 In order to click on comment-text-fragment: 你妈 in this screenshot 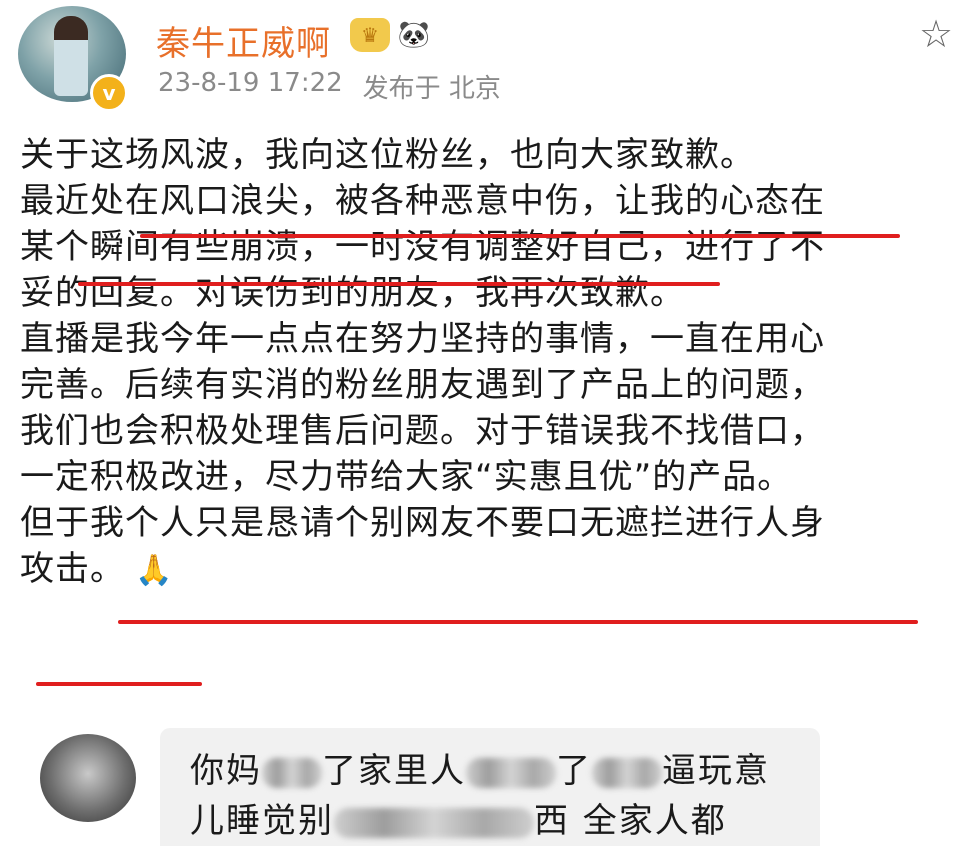, I will do `click(226, 771)`.